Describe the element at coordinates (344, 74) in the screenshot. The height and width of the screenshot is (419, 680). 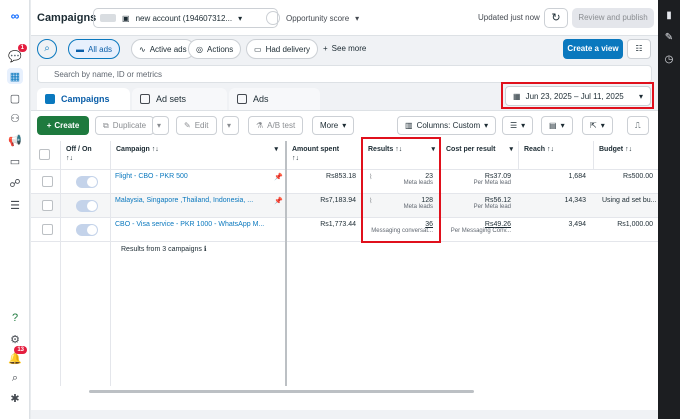
I see `search-input: Search by name, ID or metrics` at that location.